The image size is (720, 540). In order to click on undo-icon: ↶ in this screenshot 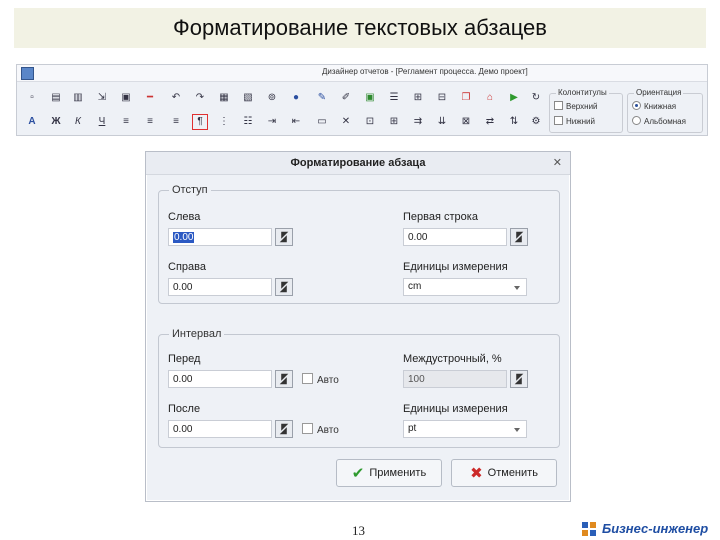, I will do `click(176, 98)`.